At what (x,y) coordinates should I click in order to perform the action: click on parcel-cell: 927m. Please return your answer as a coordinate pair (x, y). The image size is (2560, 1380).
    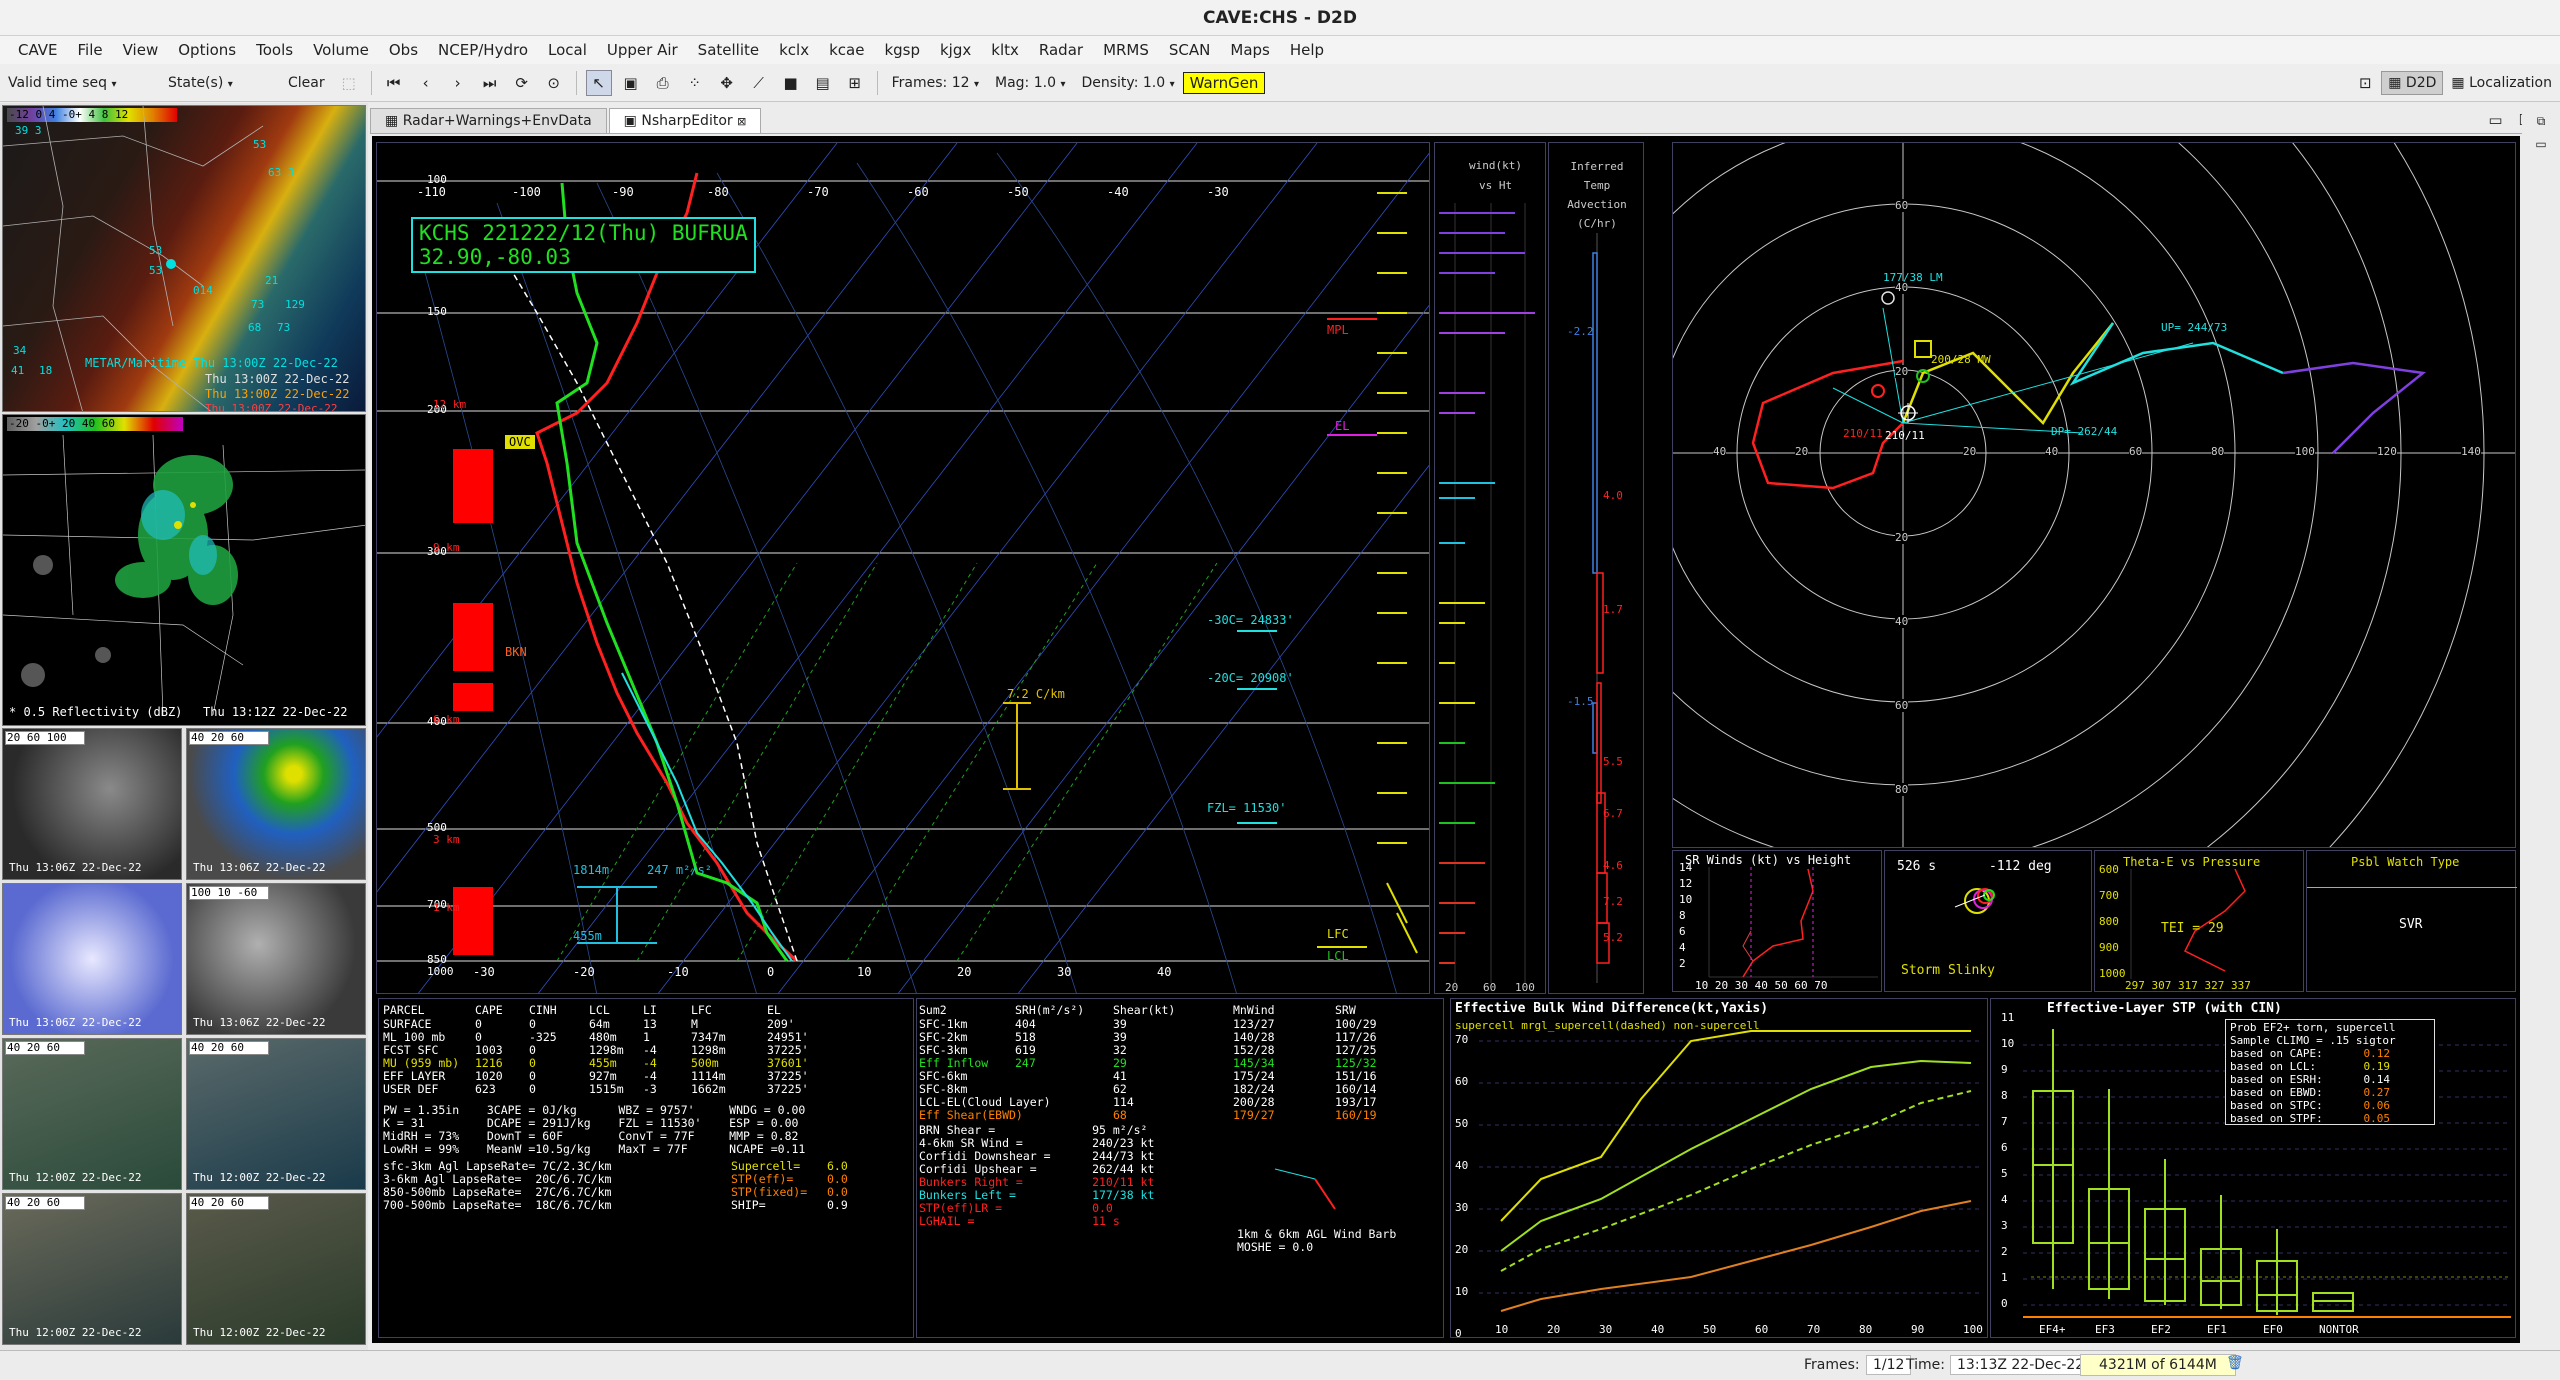
    Looking at the image, I should click on (603, 1076).